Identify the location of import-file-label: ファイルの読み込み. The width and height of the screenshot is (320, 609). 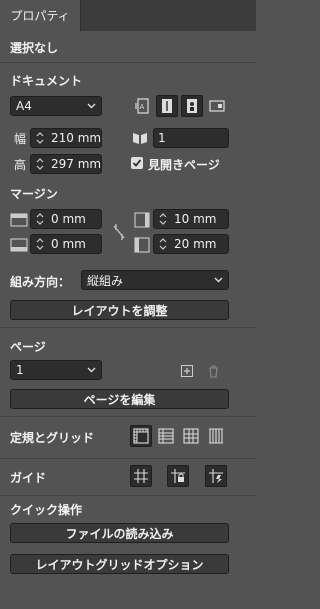
(119, 533).